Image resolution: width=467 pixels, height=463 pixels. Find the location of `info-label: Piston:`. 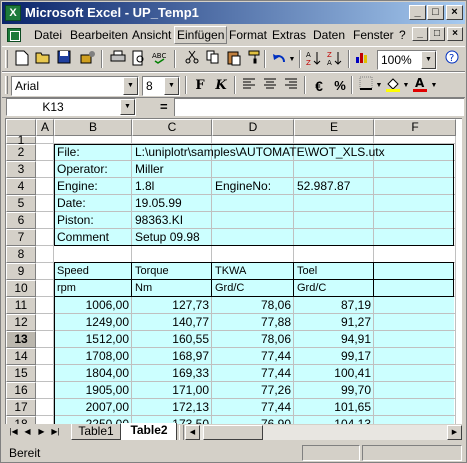

info-label: Piston: is located at coordinates (93, 220).